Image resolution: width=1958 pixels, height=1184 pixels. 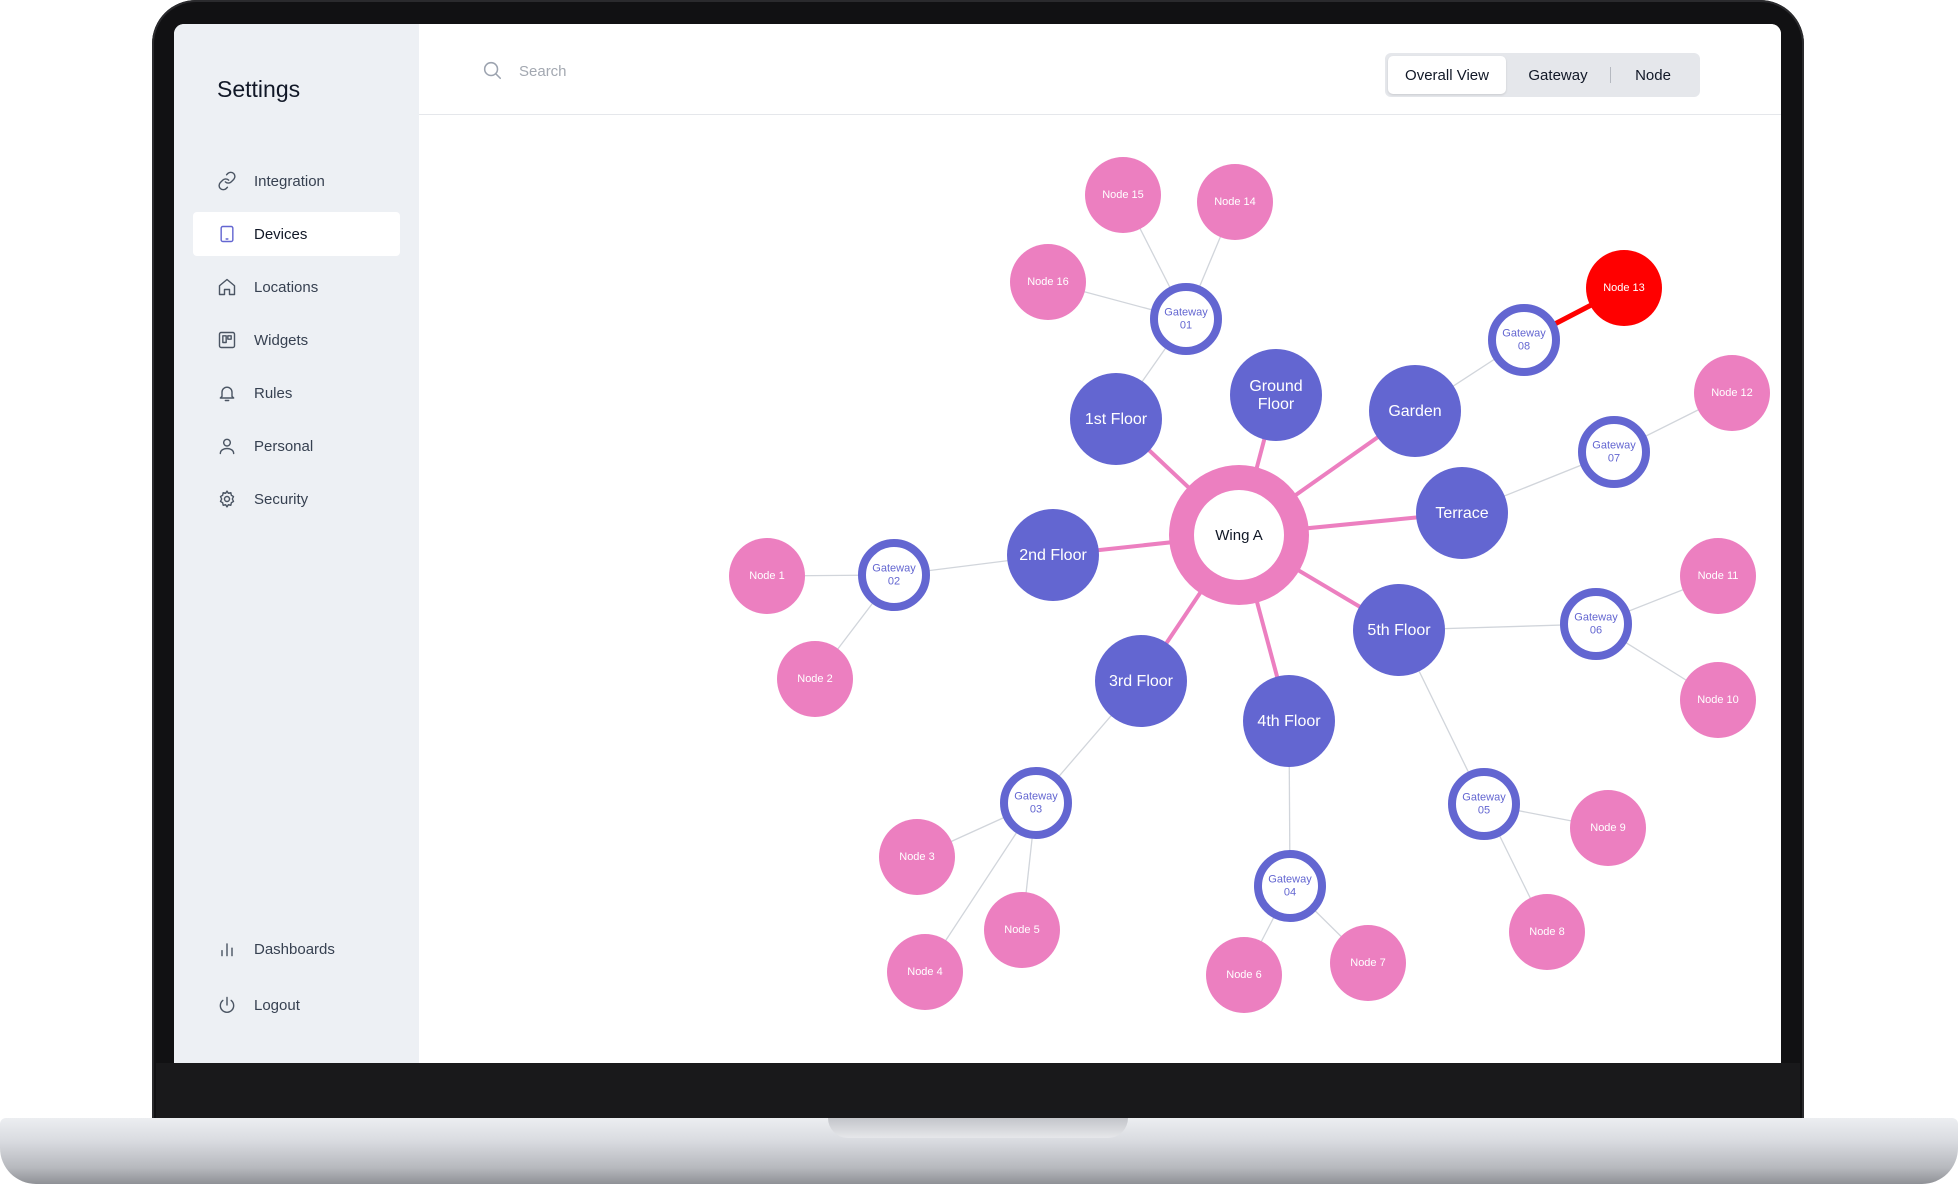 I want to click on gear-icon, so click(x=227, y=499).